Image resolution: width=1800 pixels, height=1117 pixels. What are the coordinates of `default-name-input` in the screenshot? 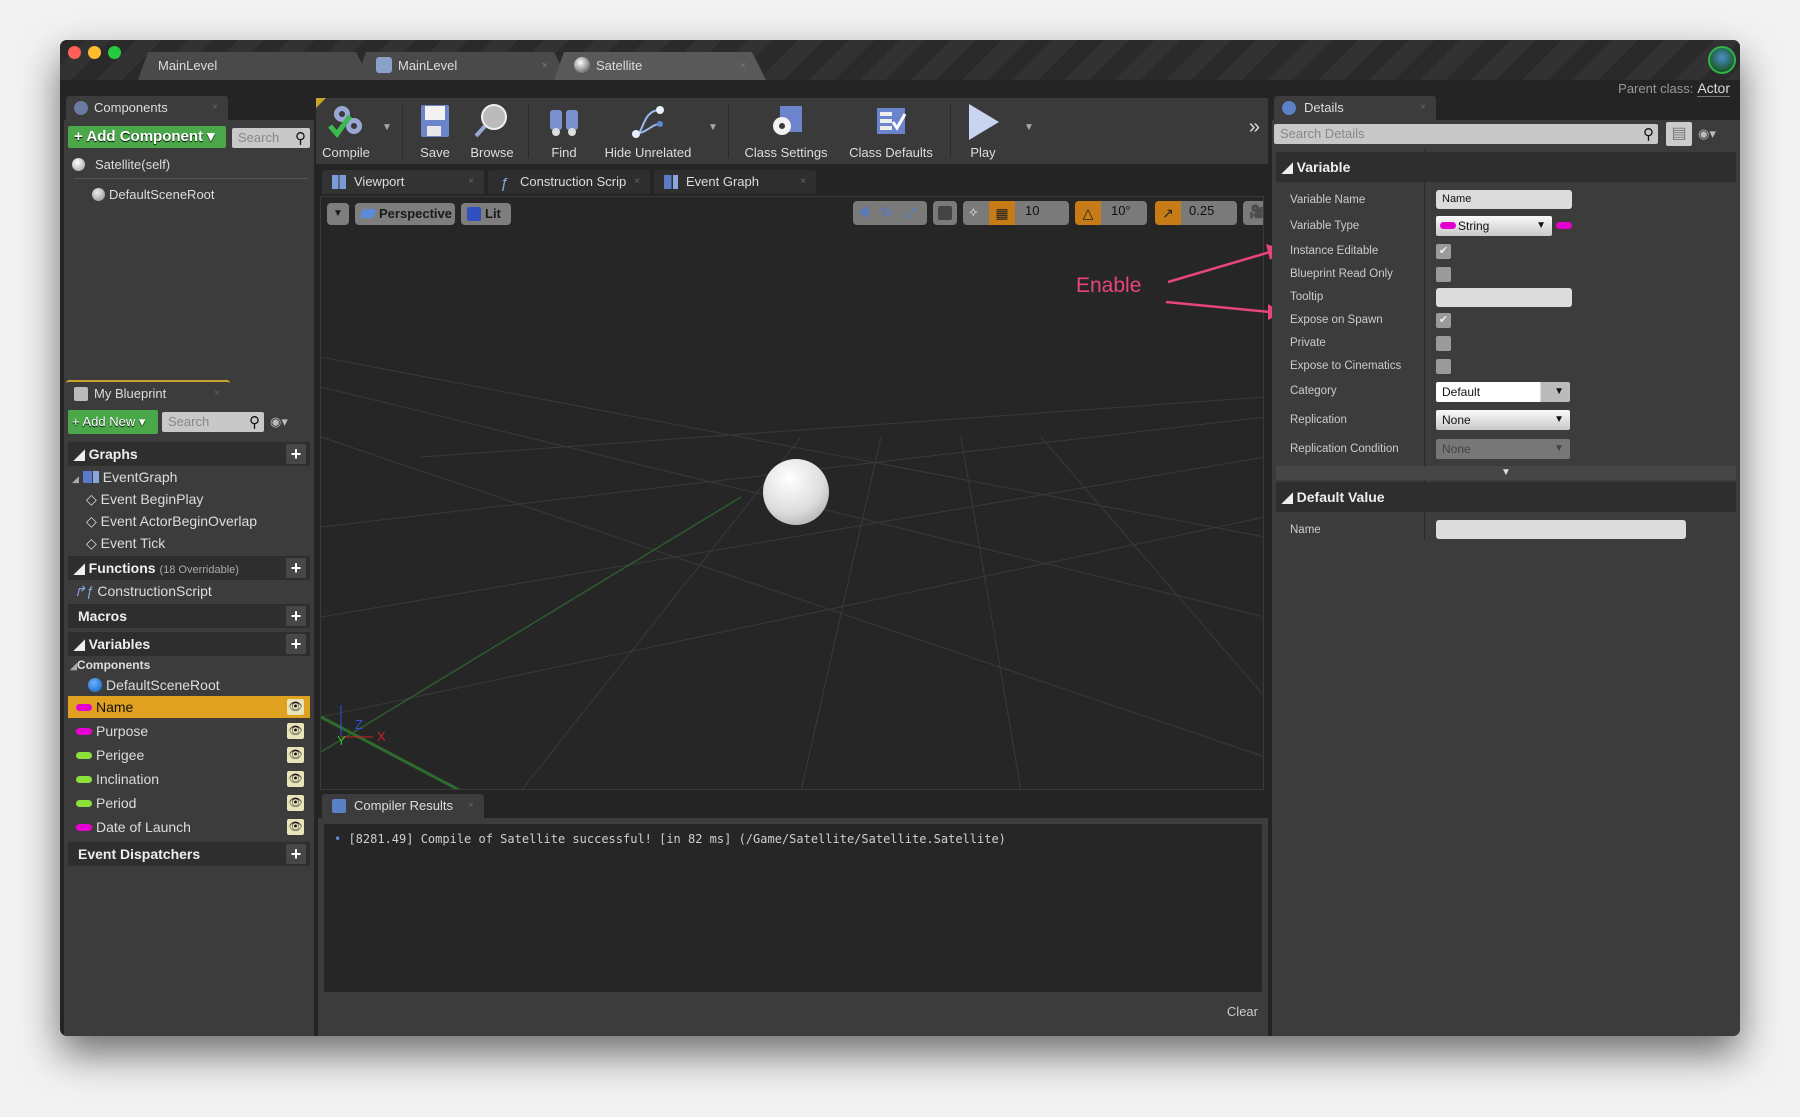 It's located at (1561, 529).